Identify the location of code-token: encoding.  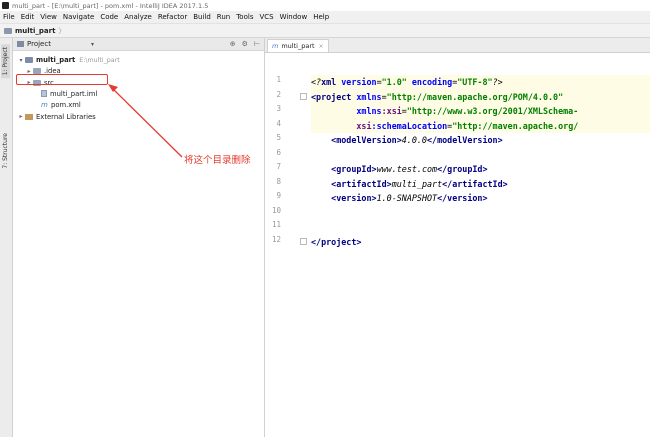
(432, 82).